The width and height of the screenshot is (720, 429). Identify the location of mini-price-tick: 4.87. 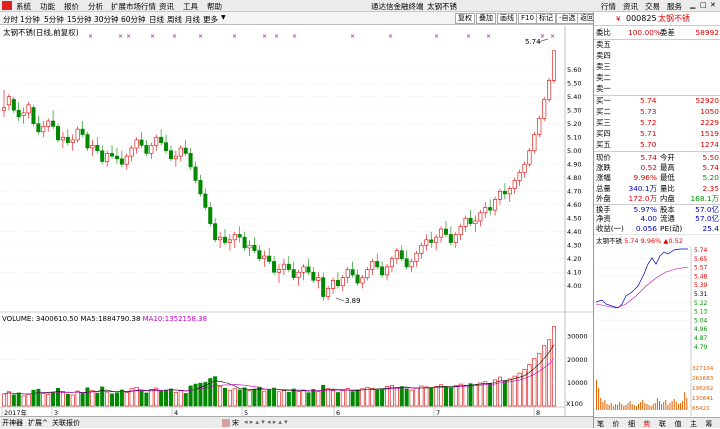
(701, 338).